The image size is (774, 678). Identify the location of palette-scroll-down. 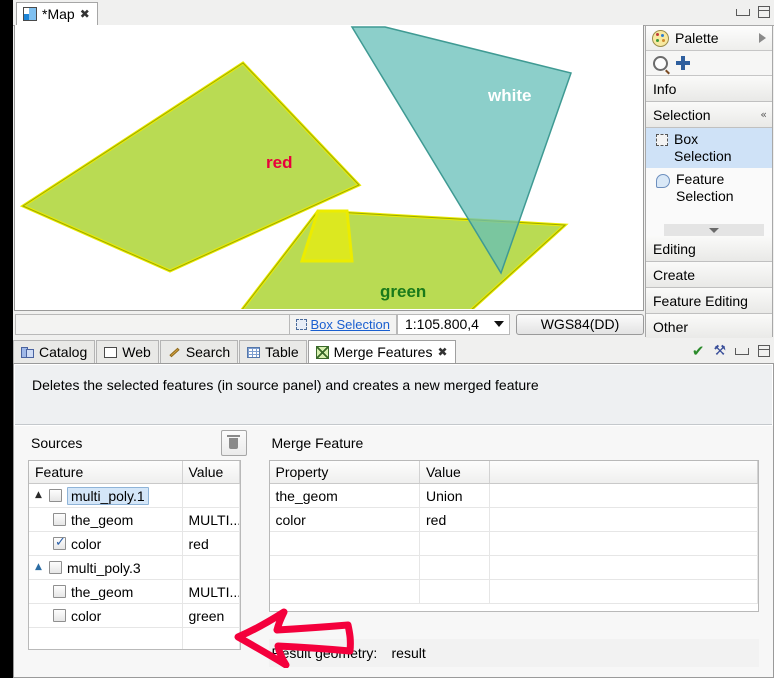
(714, 230).